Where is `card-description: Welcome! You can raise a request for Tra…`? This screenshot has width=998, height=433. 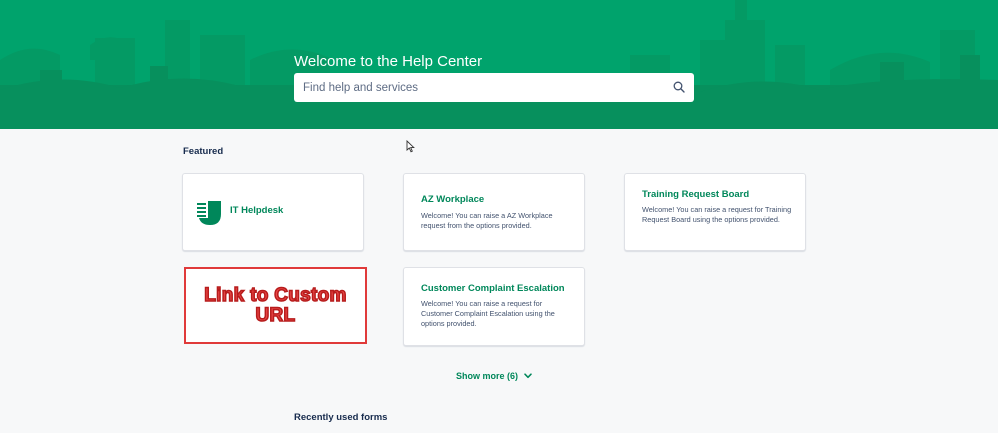 card-description: Welcome! You can raise a request for Tra… is located at coordinates (717, 214).